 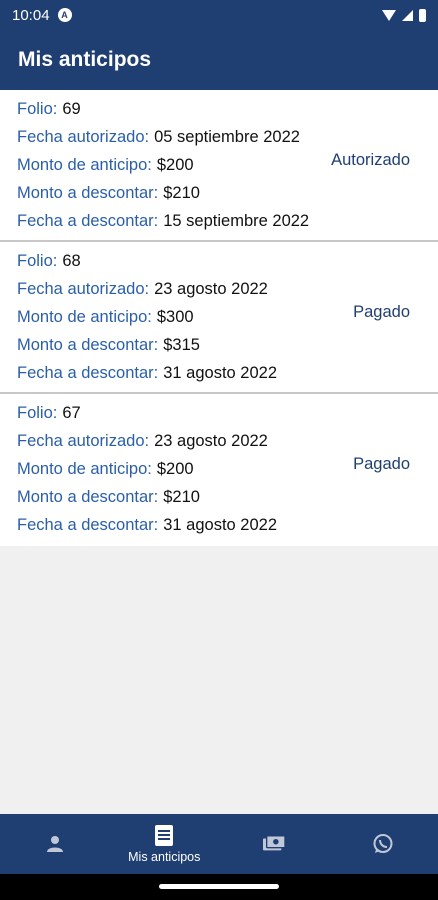 I want to click on fecha-descontar-row: Fecha a descontar: 15 septiembre 2022, so click(x=171, y=221).